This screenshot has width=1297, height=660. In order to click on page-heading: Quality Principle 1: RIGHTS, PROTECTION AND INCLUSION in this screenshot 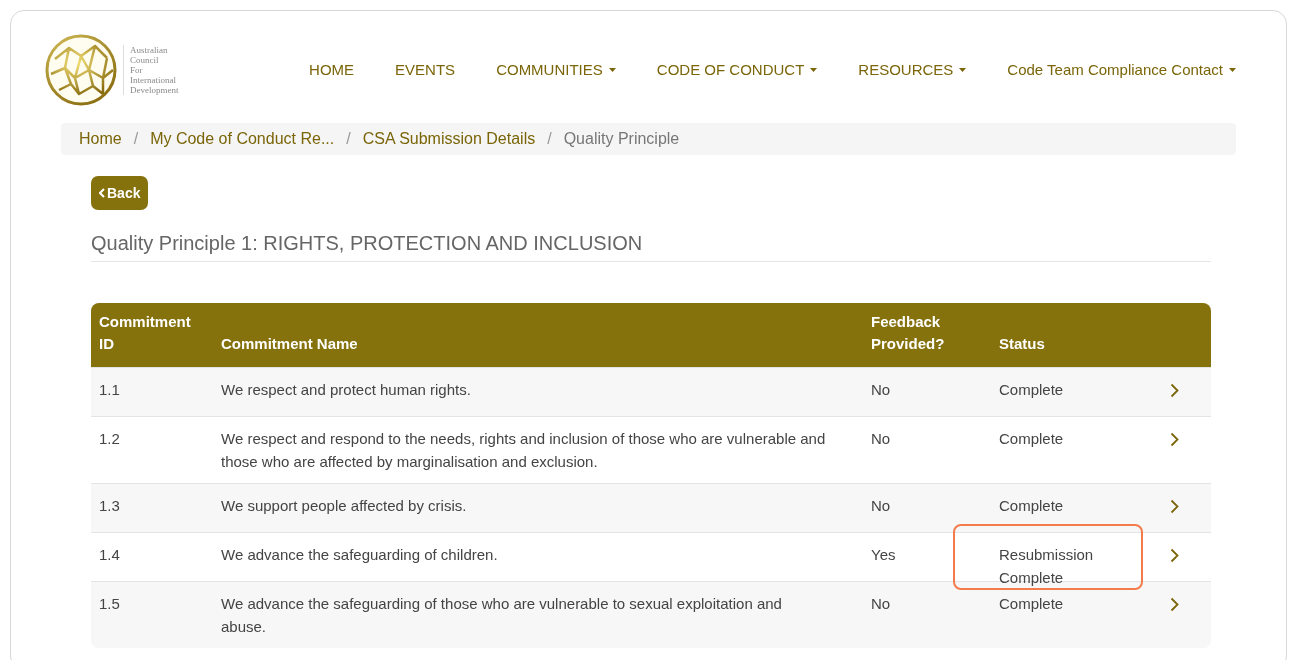, I will do `click(651, 245)`.